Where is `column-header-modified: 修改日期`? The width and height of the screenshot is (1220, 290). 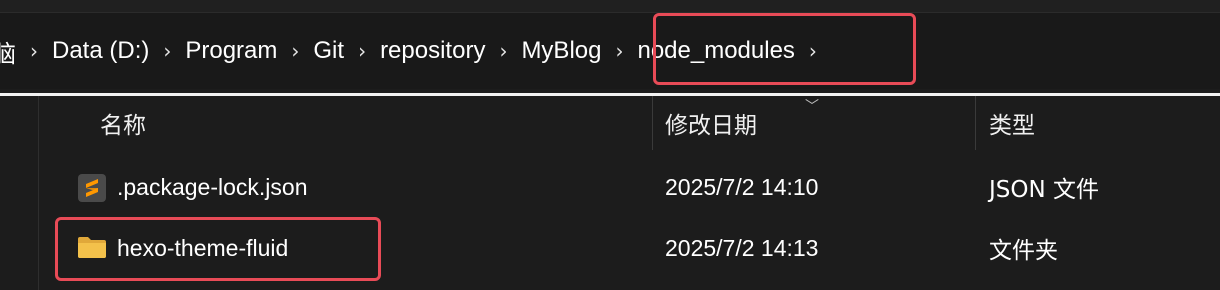 column-header-modified: 修改日期 is located at coordinates (820, 123).